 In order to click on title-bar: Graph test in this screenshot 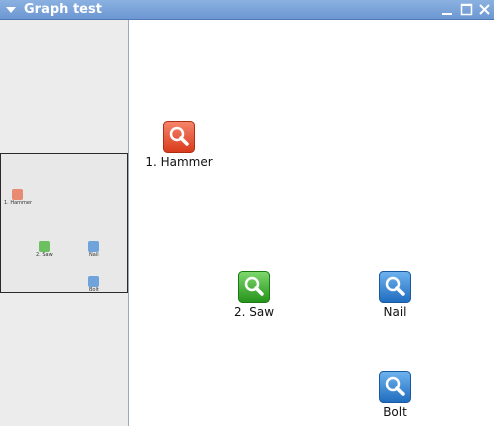, I will do `click(247, 10)`.